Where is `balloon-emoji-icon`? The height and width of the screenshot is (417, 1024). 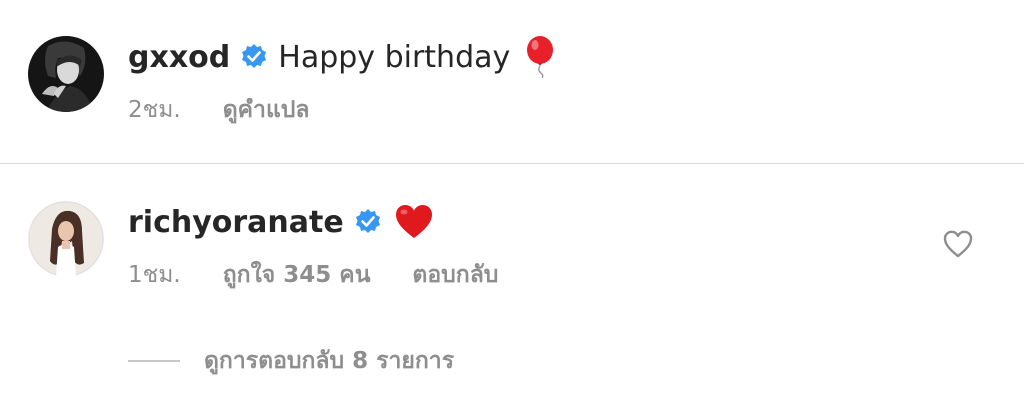
balloon-emoji-icon is located at coordinates (540, 57).